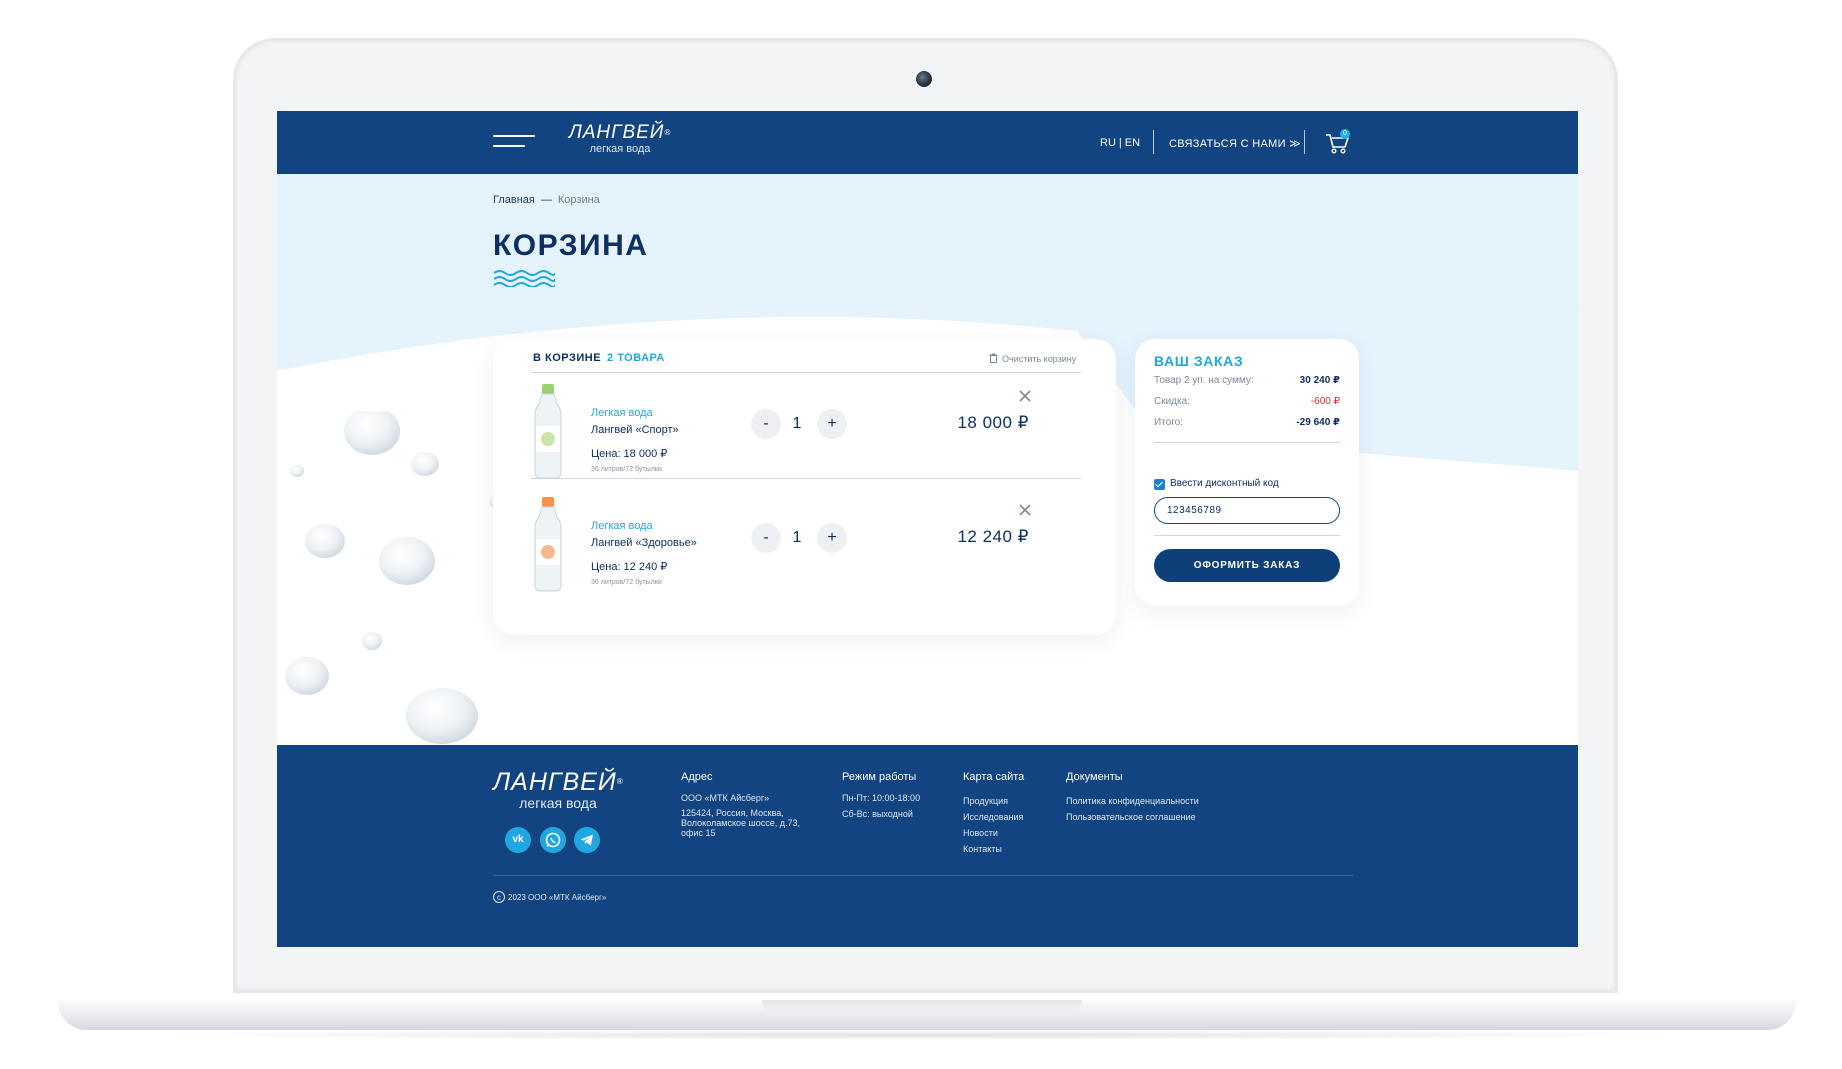 This screenshot has height=1069, width=1842. What do you see at coordinates (1094, 777) in the screenshot?
I see `footer-documents-heading: Документы` at bounding box center [1094, 777].